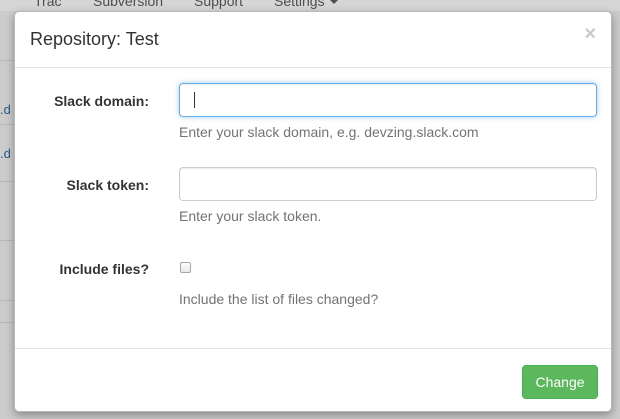  What do you see at coordinates (313, 40) in the screenshot?
I see `modal-header: Repository: Test ×` at bounding box center [313, 40].